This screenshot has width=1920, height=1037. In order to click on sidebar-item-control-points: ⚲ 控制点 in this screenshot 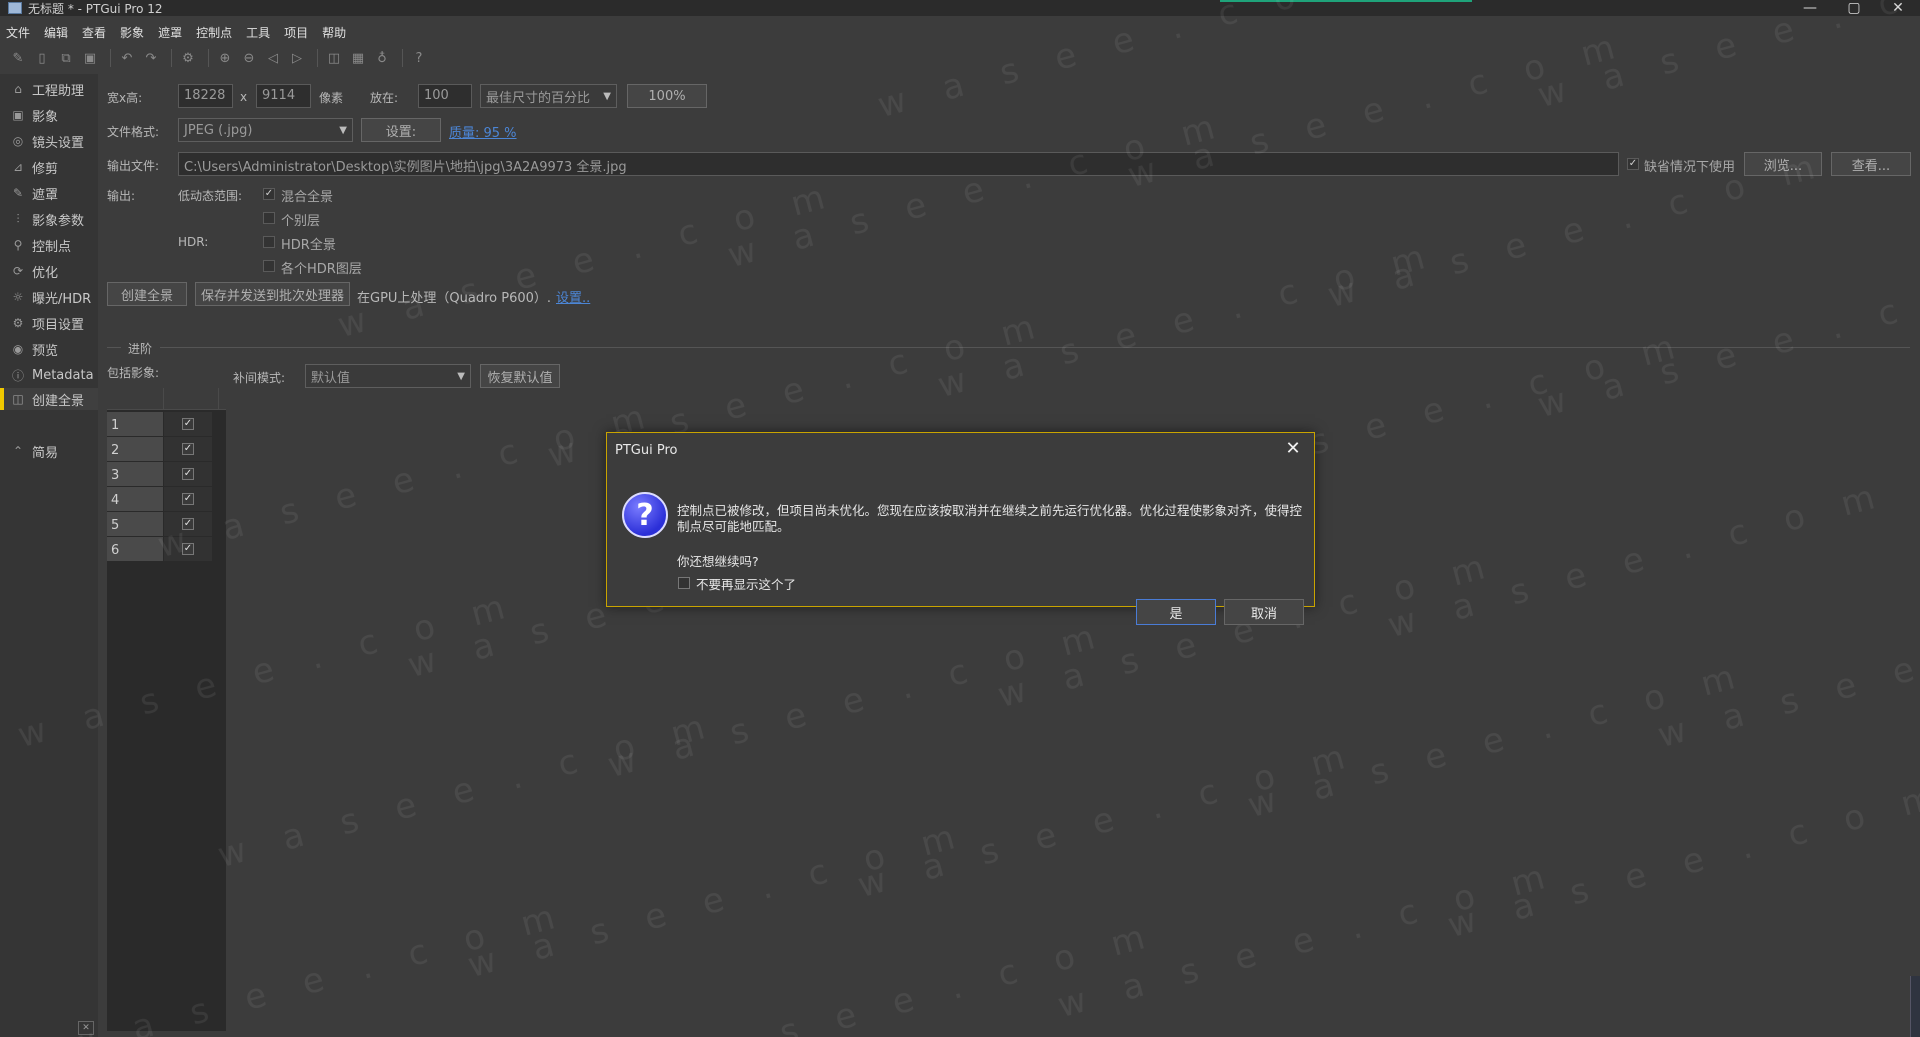, I will do `click(49, 245)`.